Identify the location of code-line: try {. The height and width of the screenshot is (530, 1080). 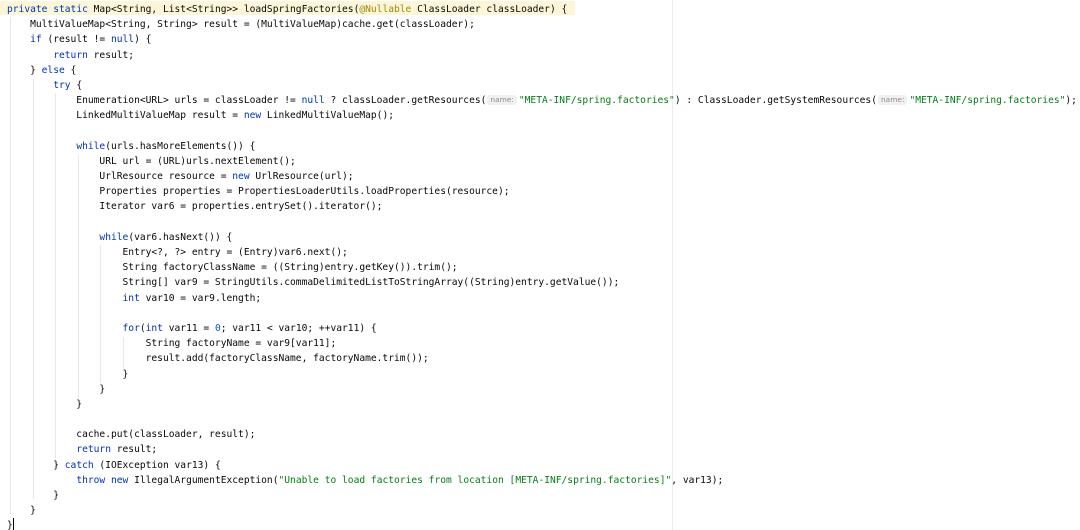
(542, 85).